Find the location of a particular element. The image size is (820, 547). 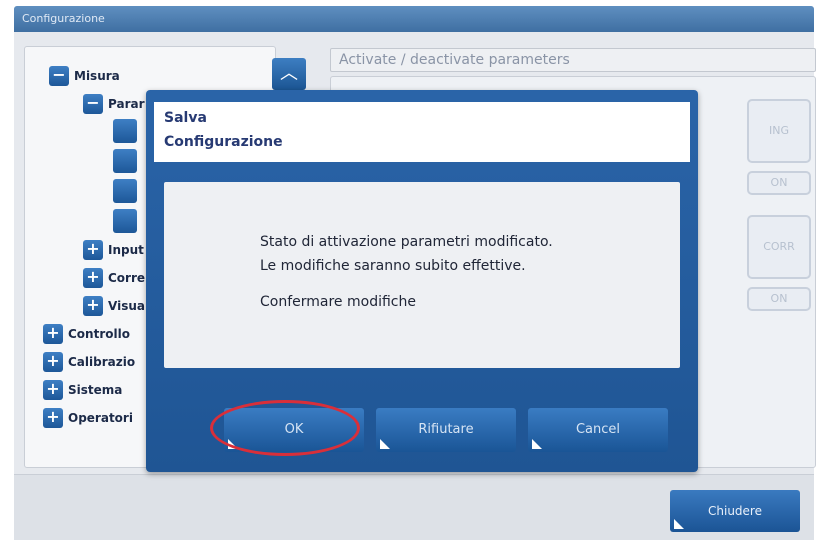

tree-item-sistema: + Sistema is located at coordinates (82, 390).